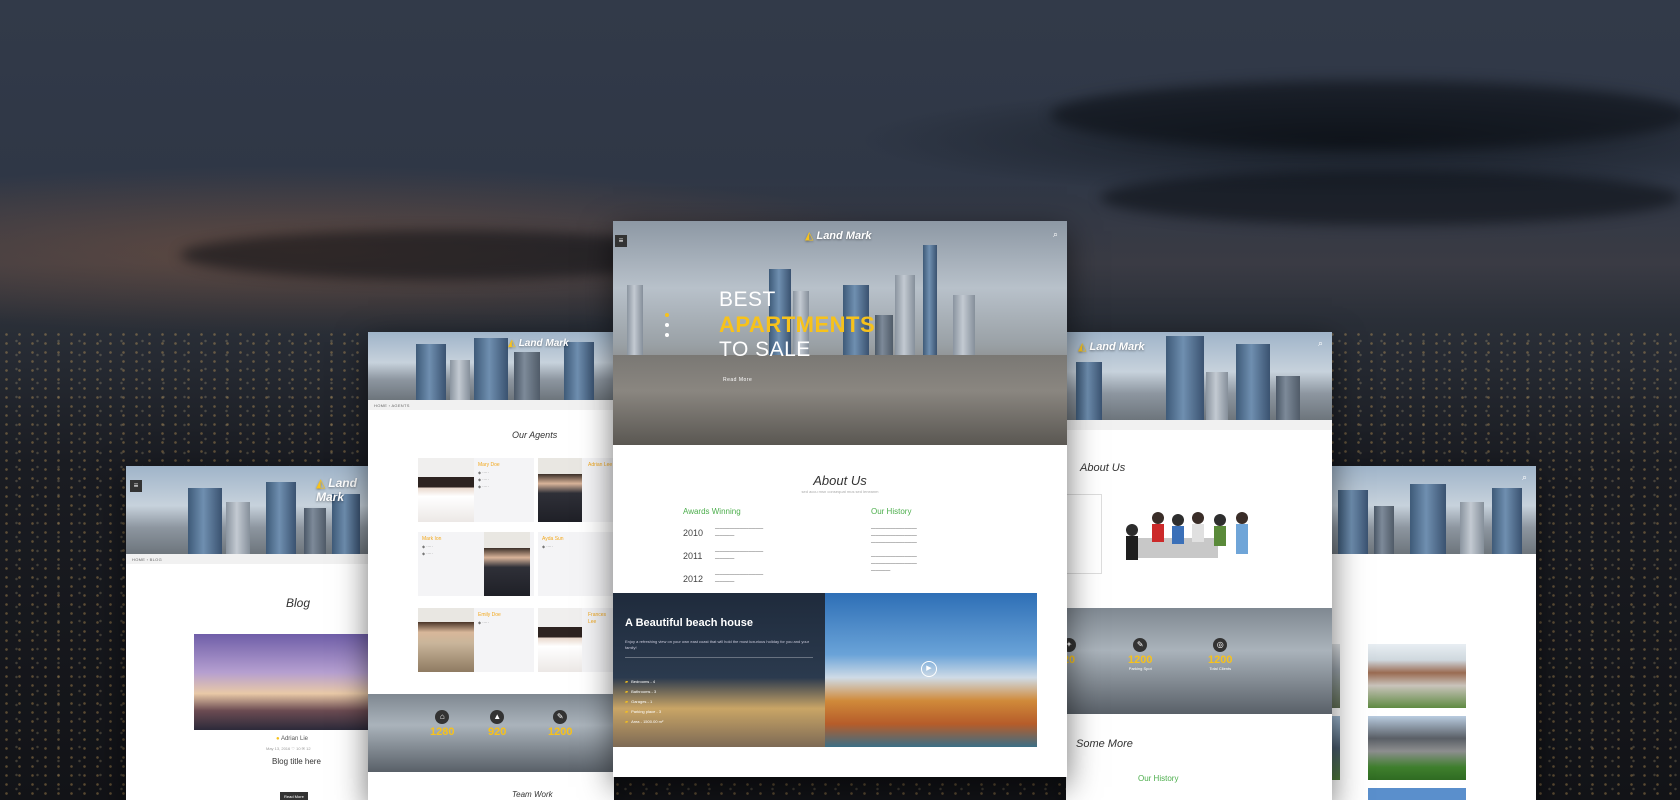  What do you see at coordinates (747, 299) in the screenshot?
I see `hero-line-1: BEST` at bounding box center [747, 299].